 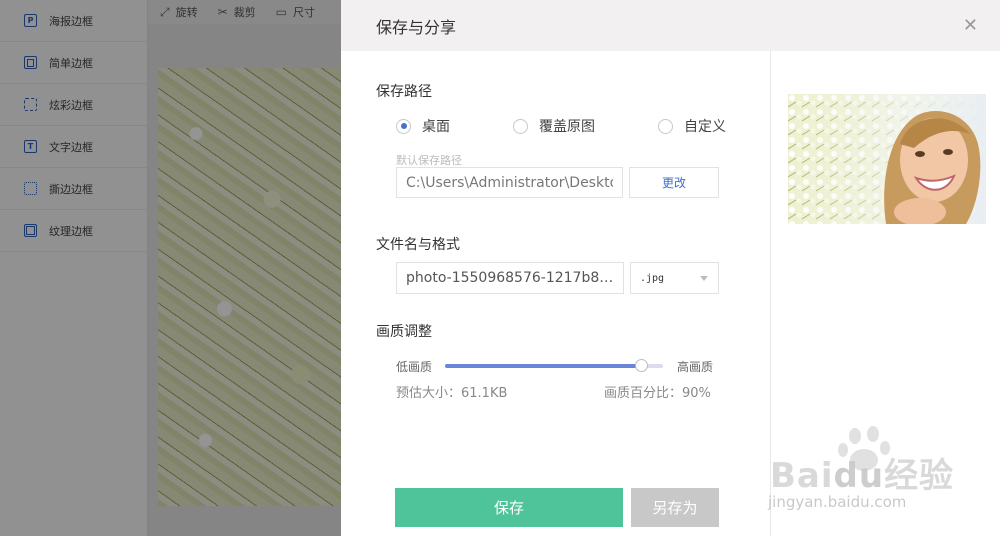 I want to click on image-preview, so click(x=887, y=159).